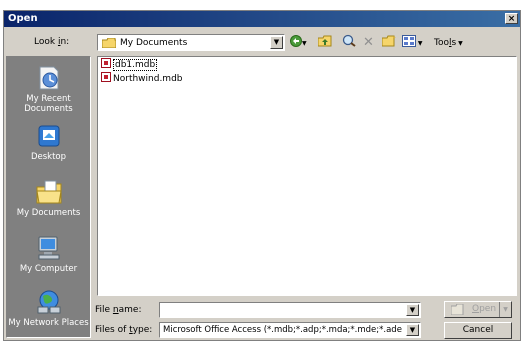  I want to click on file-name: db1.mdb, so click(135, 65).